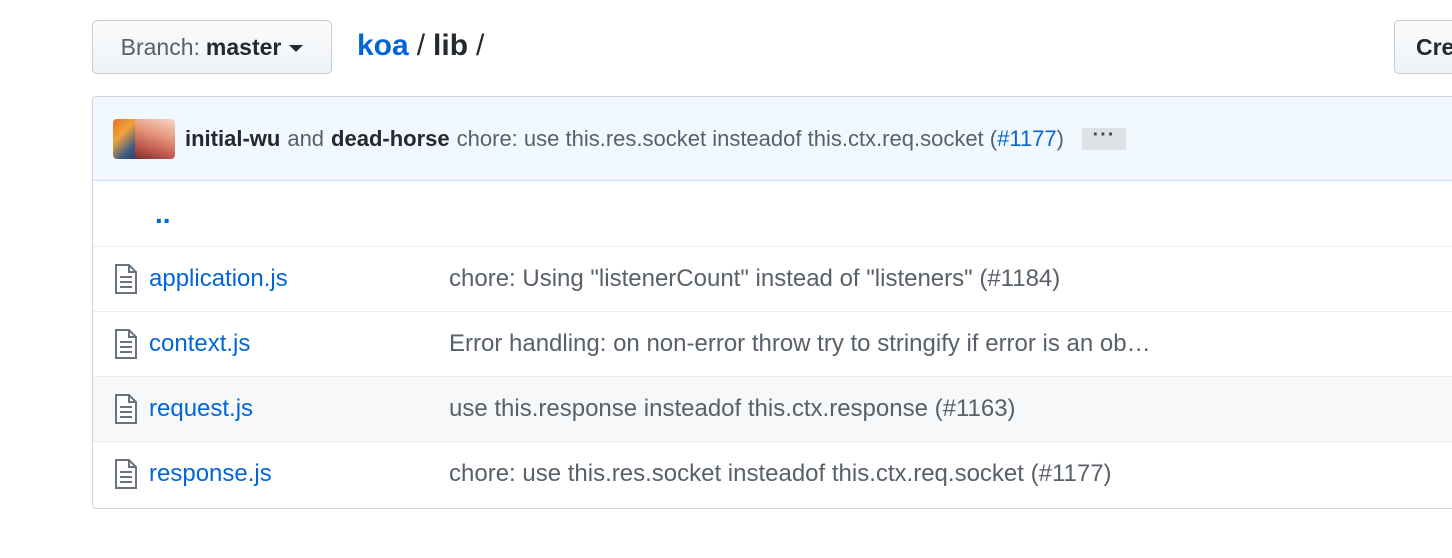  I want to click on commit-pr-link: #1177, so click(1027, 138).